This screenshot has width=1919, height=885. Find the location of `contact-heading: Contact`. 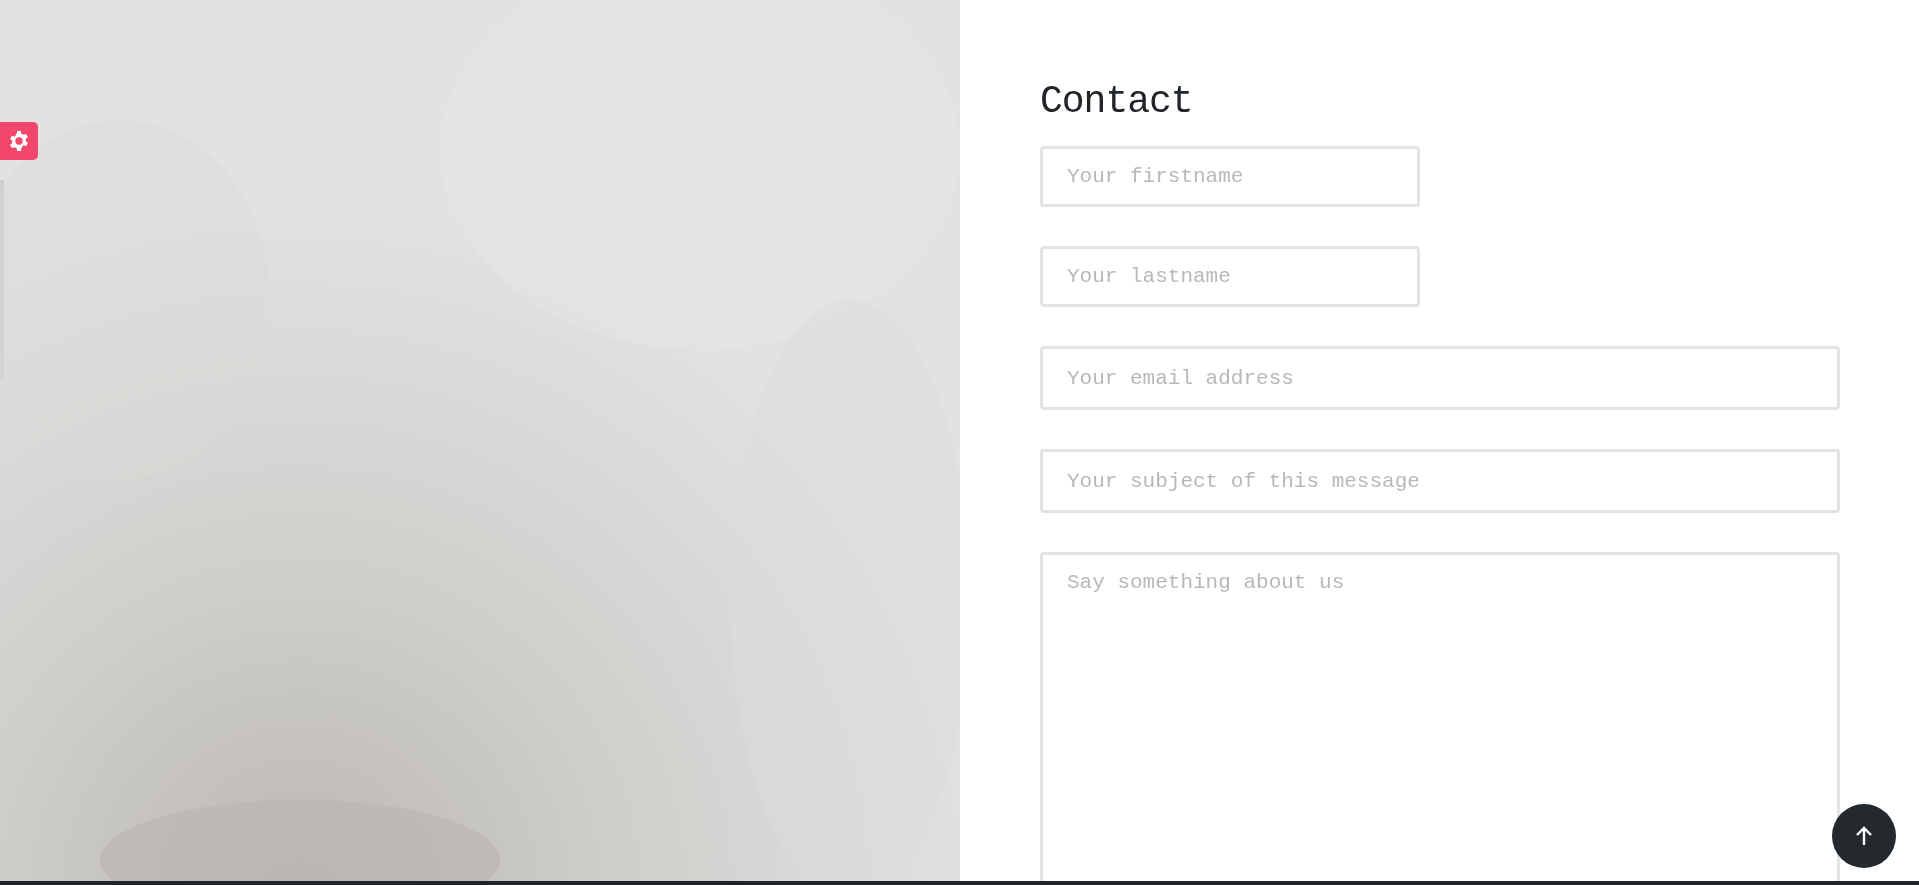

contact-heading: Contact is located at coordinates (1117, 102).